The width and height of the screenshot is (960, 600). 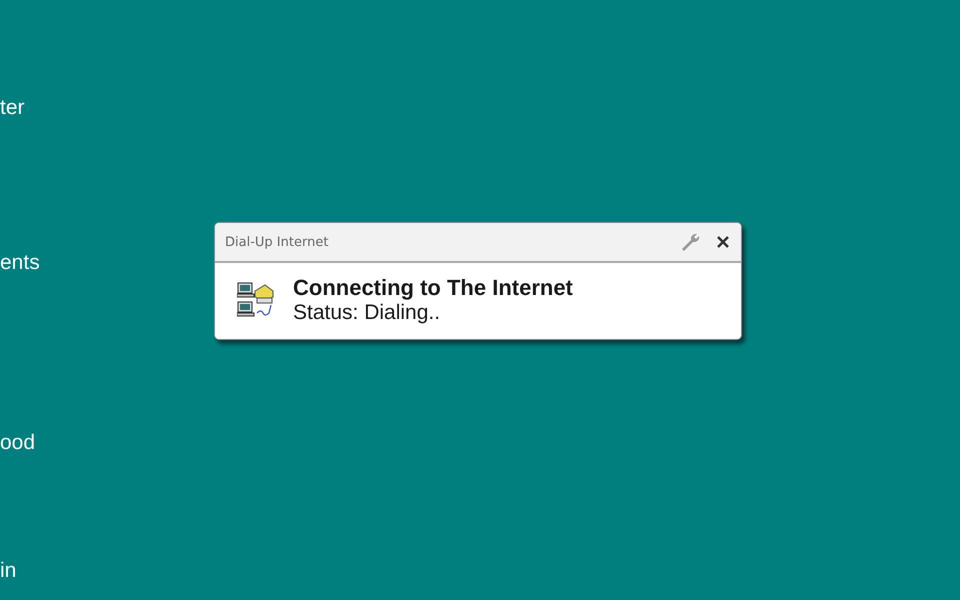 I want to click on desktop-icon-label: ents, so click(x=20, y=263).